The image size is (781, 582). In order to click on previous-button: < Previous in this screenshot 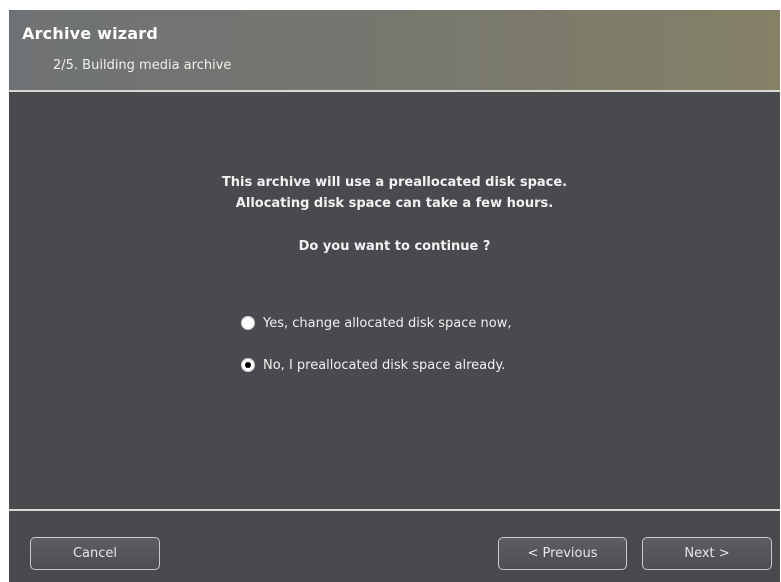, I will do `click(562, 553)`.